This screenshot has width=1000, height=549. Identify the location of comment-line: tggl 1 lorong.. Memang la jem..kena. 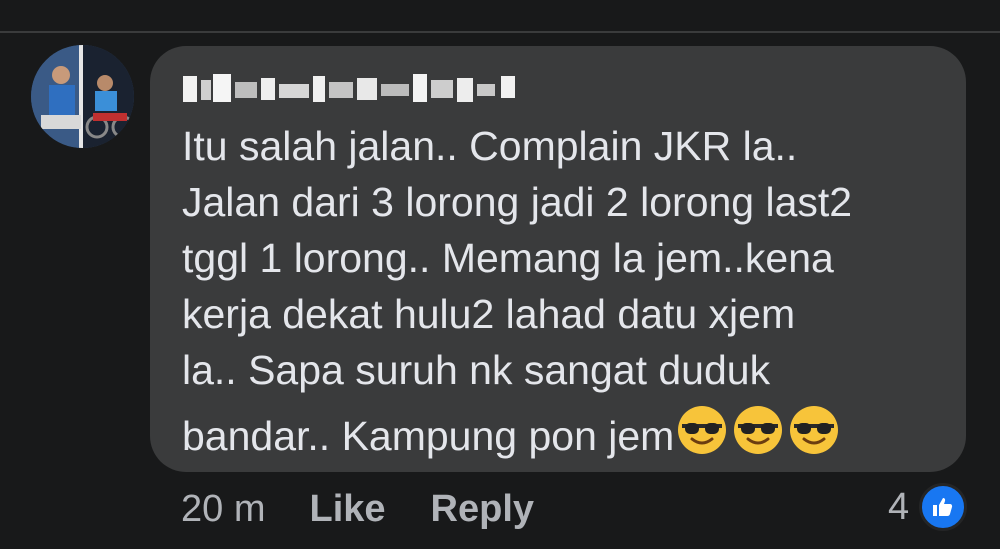
(508, 258).